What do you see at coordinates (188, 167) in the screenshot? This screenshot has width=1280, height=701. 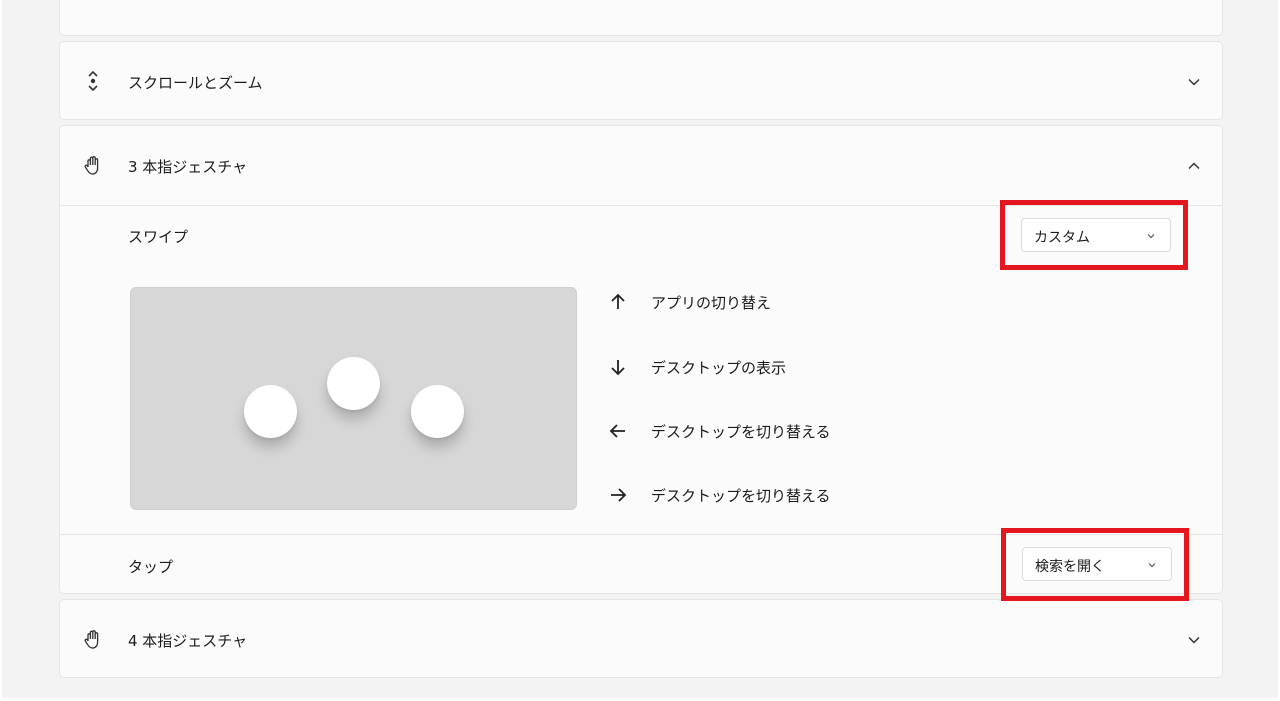 I see `three-finger-title: 3 本指ジェスチャ` at bounding box center [188, 167].